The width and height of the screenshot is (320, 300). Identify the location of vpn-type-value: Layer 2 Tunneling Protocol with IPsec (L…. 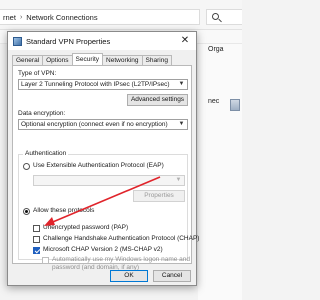
(95, 84).